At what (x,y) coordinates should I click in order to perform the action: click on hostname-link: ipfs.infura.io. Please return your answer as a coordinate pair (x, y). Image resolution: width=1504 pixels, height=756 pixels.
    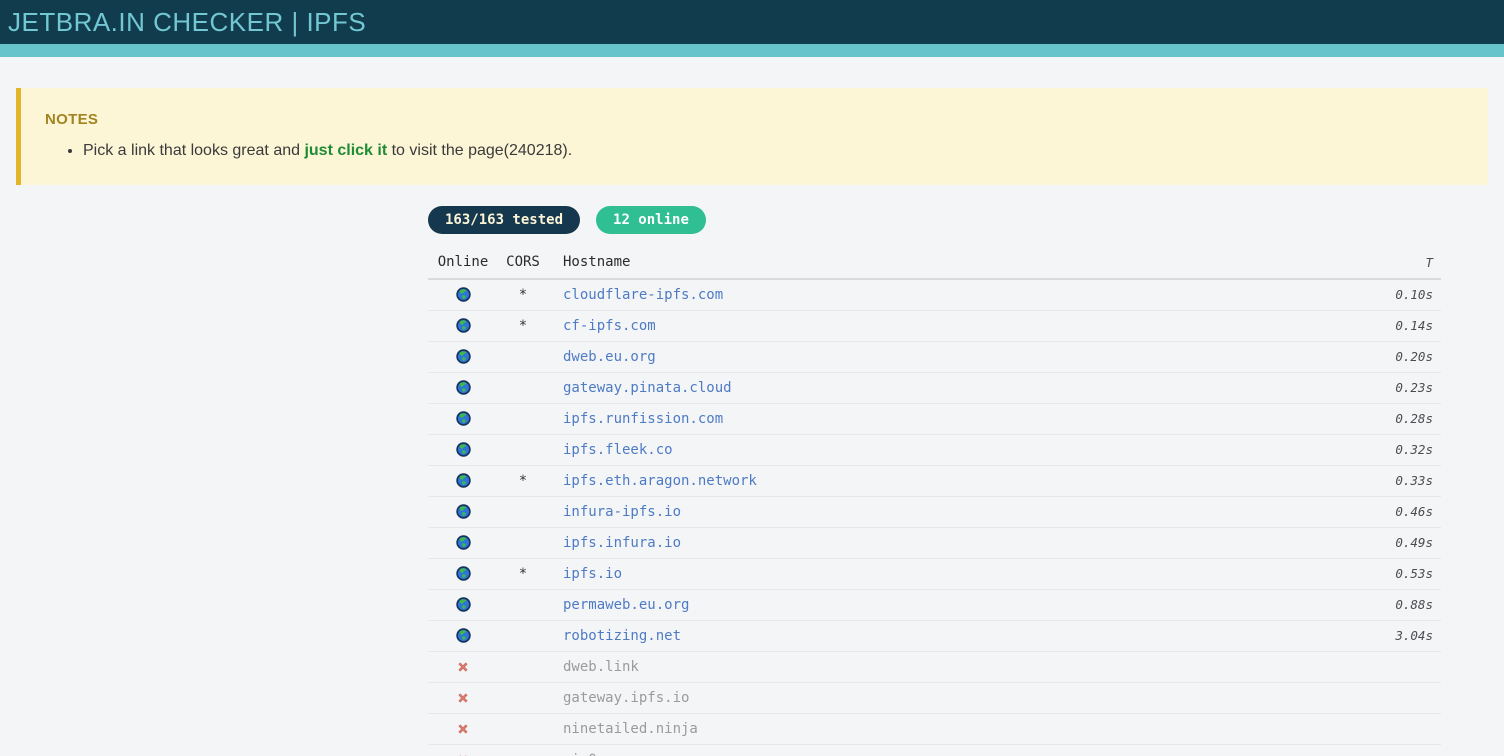
    Looking at the image, I should click on (622, 543).